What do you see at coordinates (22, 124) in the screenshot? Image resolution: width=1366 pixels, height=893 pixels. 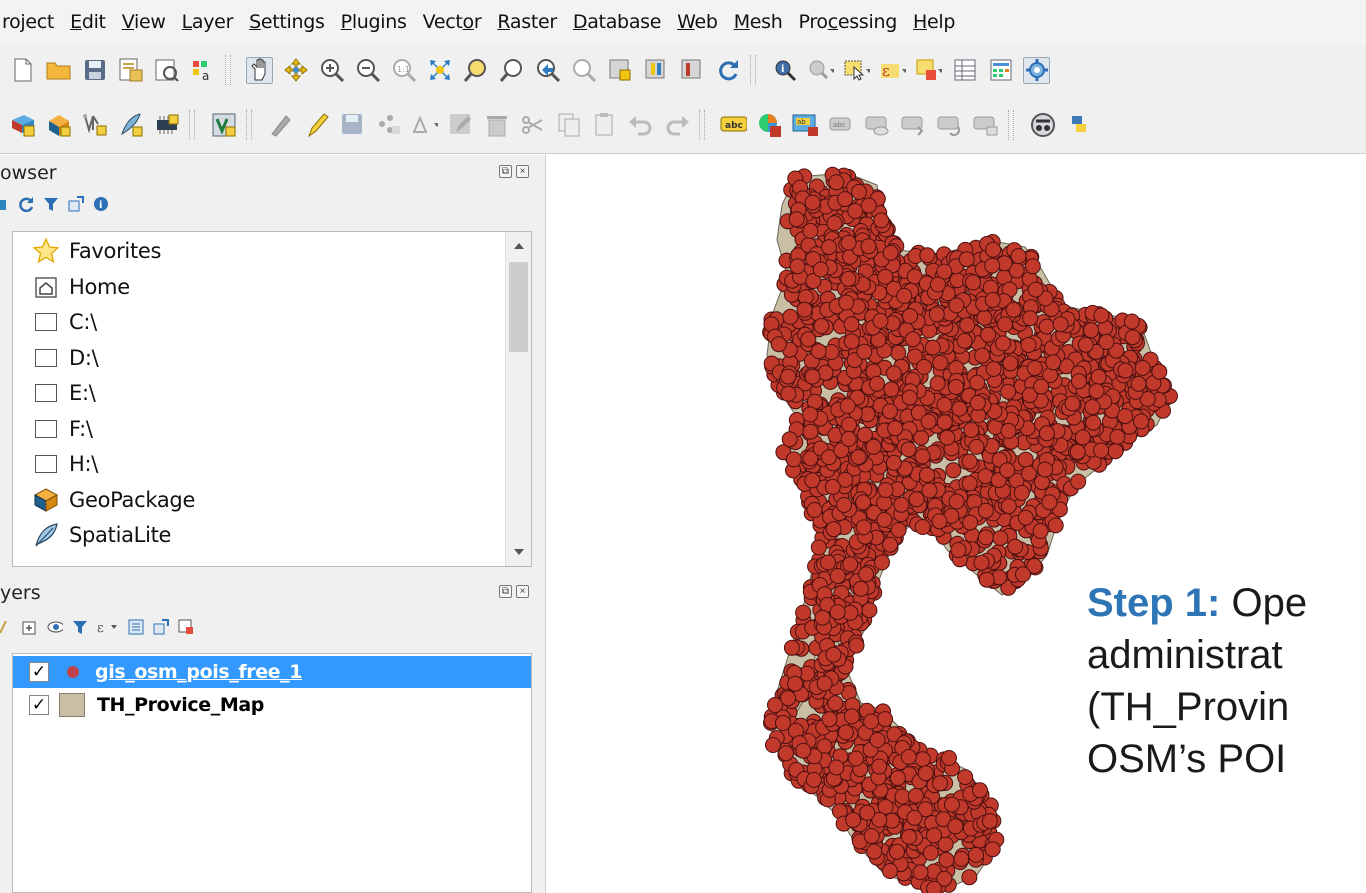 I see `data-source-manager-icon` at bounding box center [22, 124].